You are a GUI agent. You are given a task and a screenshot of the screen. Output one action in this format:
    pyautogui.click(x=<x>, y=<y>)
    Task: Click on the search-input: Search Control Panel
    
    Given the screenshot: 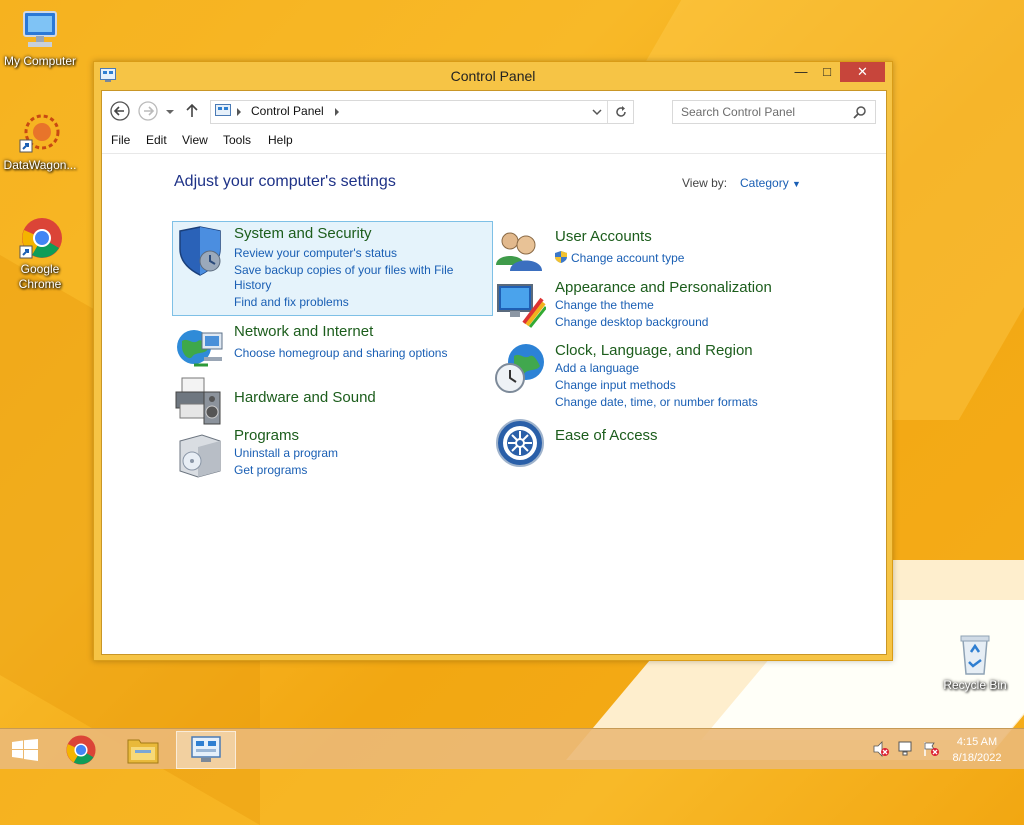 What is the action you would take?
    pyautogui.click(x=738, y=112)
    